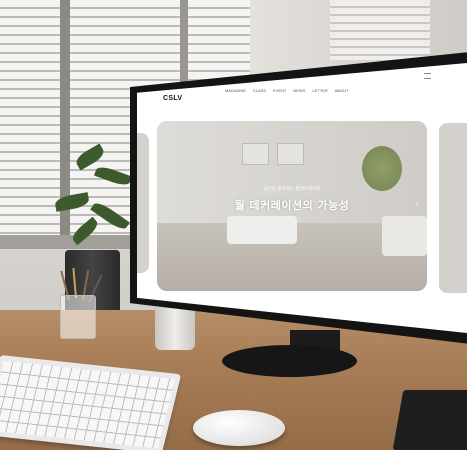  What do you see at coordinates (279, 90) in the screenshot?
I see `nav-item-event: EVENT` at bounding box center [279, 90].